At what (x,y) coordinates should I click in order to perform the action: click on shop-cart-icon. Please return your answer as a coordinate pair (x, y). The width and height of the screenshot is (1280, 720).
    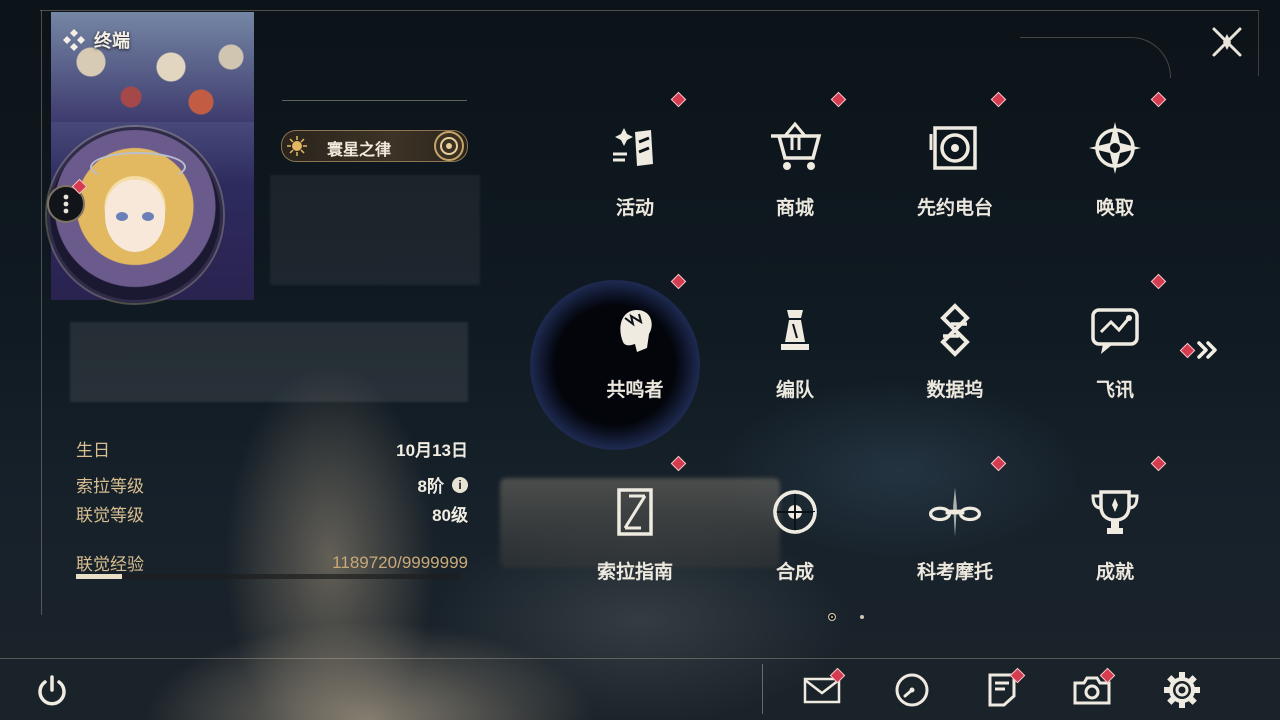
    Looking at the image, I should click on (795, 148).